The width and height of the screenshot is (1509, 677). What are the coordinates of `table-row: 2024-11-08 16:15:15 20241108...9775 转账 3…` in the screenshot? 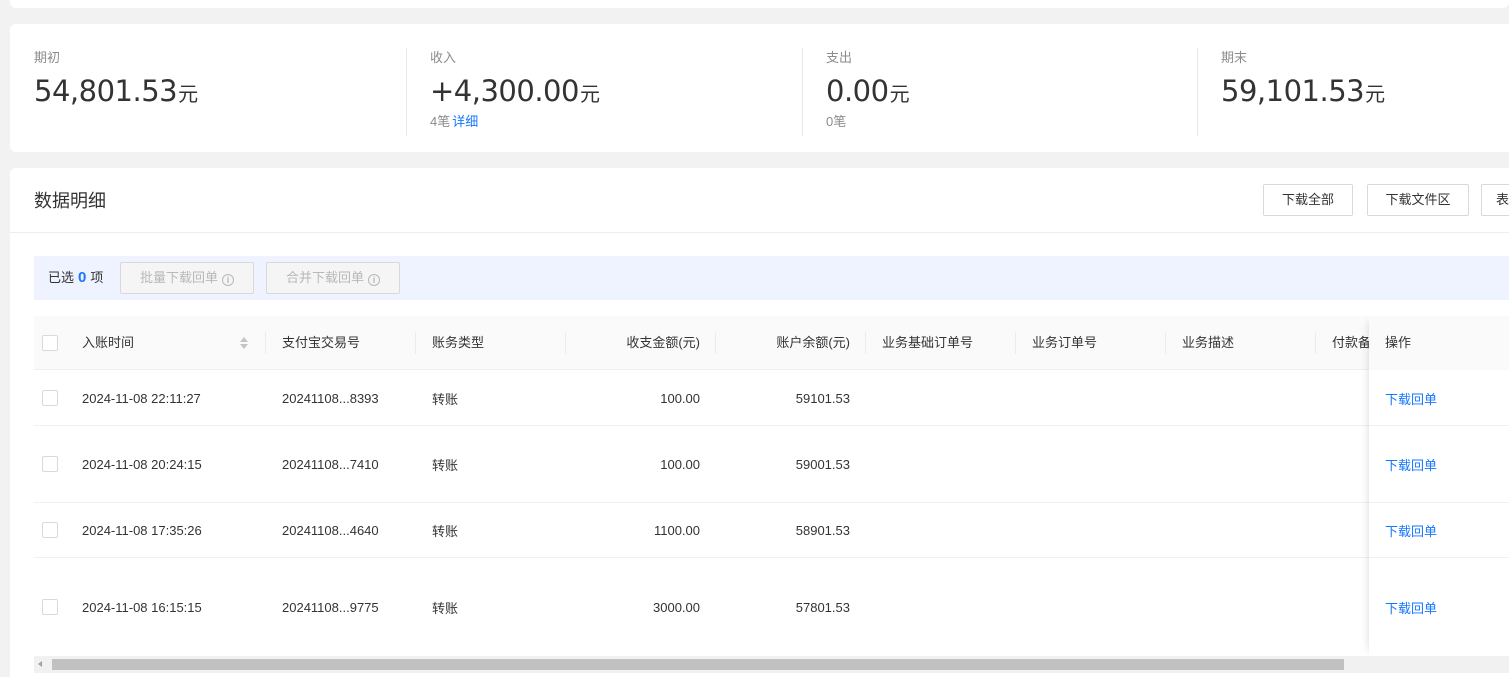 It's located at (771, 607).